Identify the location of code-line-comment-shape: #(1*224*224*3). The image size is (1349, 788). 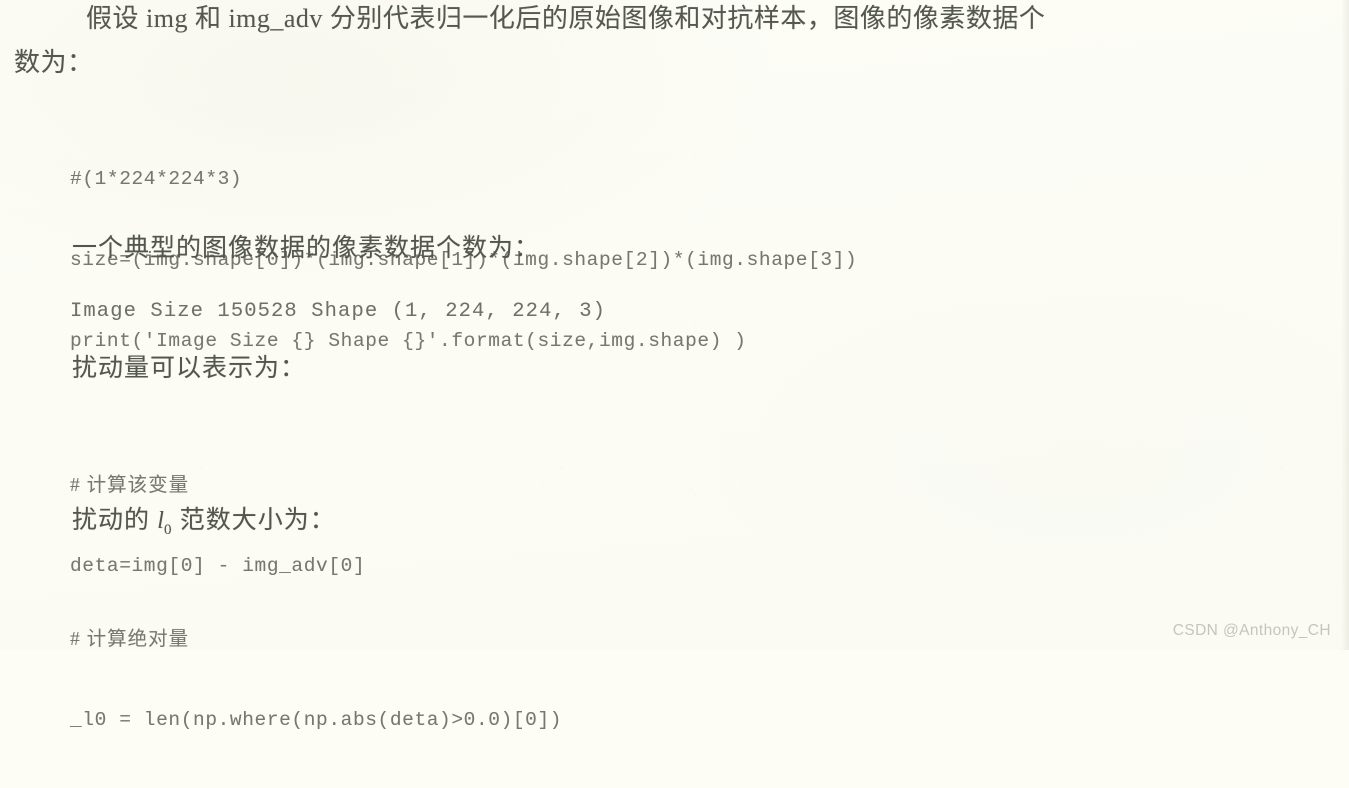
(156, 179).